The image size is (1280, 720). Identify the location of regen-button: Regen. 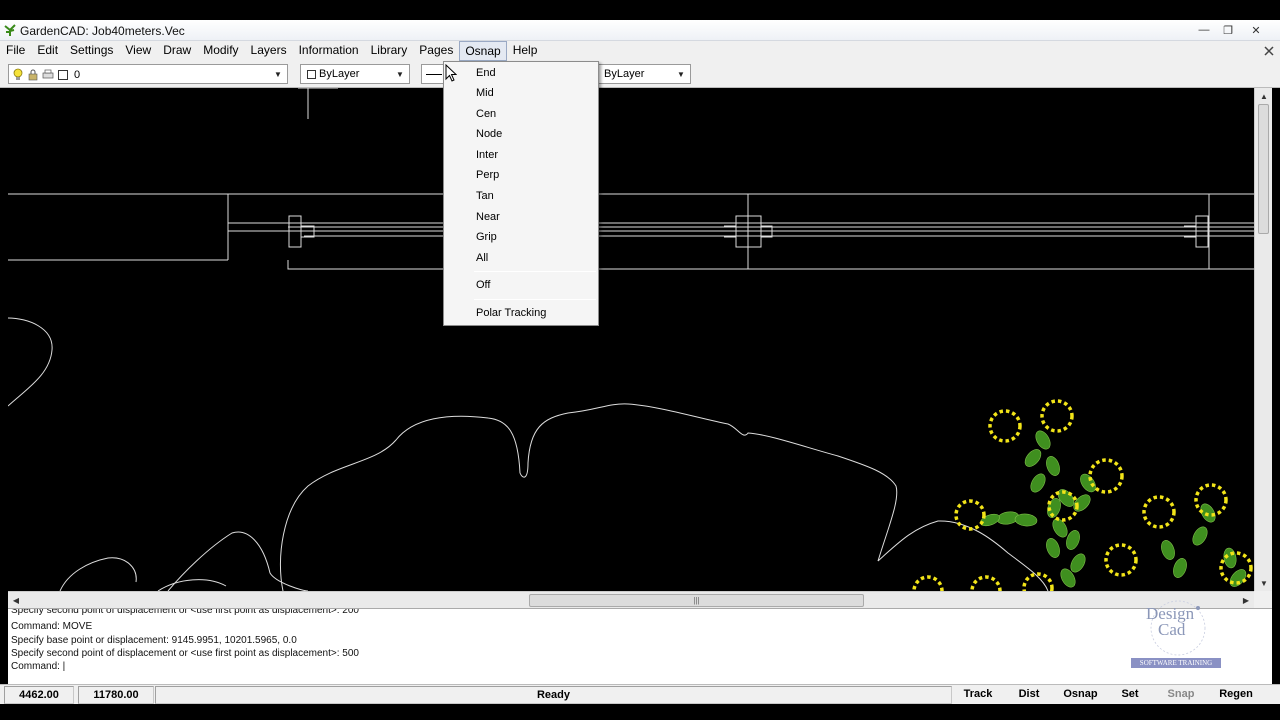
(1236, 695).